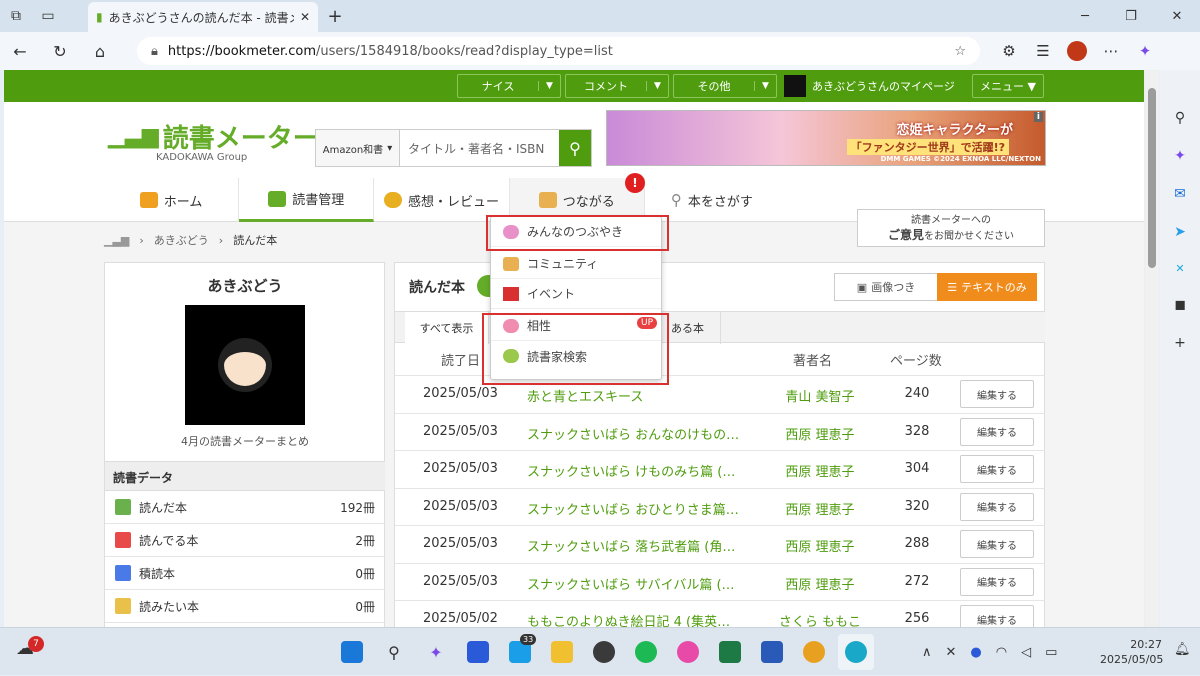  What do you see at coordinates (520, 652) in the screenshot?
I see `widgets-icon: 33` at bounding box center [520, 652].